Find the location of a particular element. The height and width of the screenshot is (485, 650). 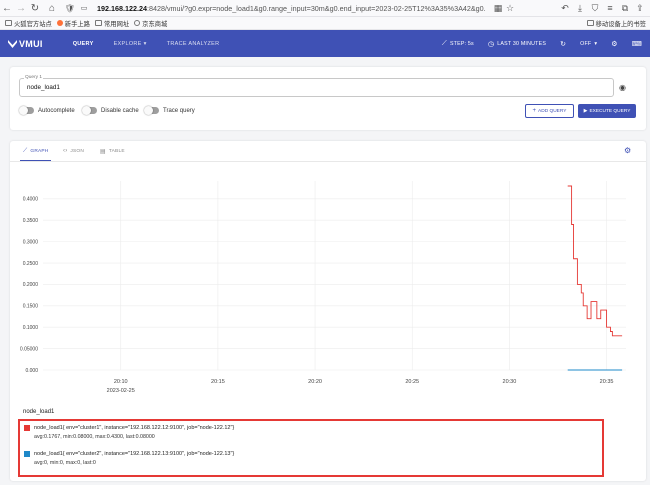

autocomplete-toggle: Autocomplete is located at coordinates (47, 110).